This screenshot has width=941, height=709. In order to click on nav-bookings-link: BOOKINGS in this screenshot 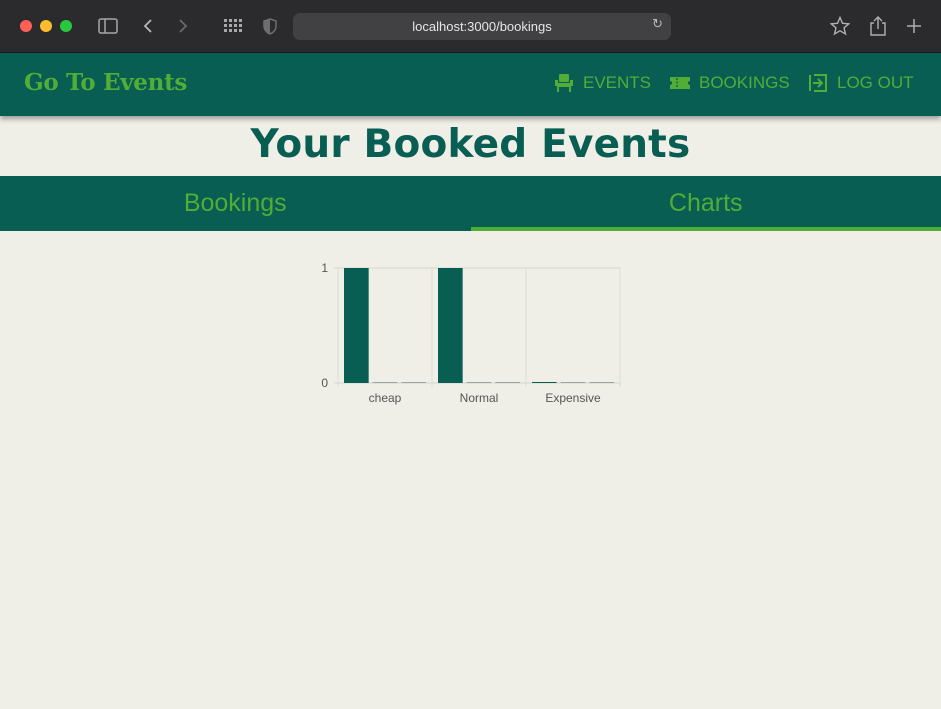, I will do `click(730, 83)`.